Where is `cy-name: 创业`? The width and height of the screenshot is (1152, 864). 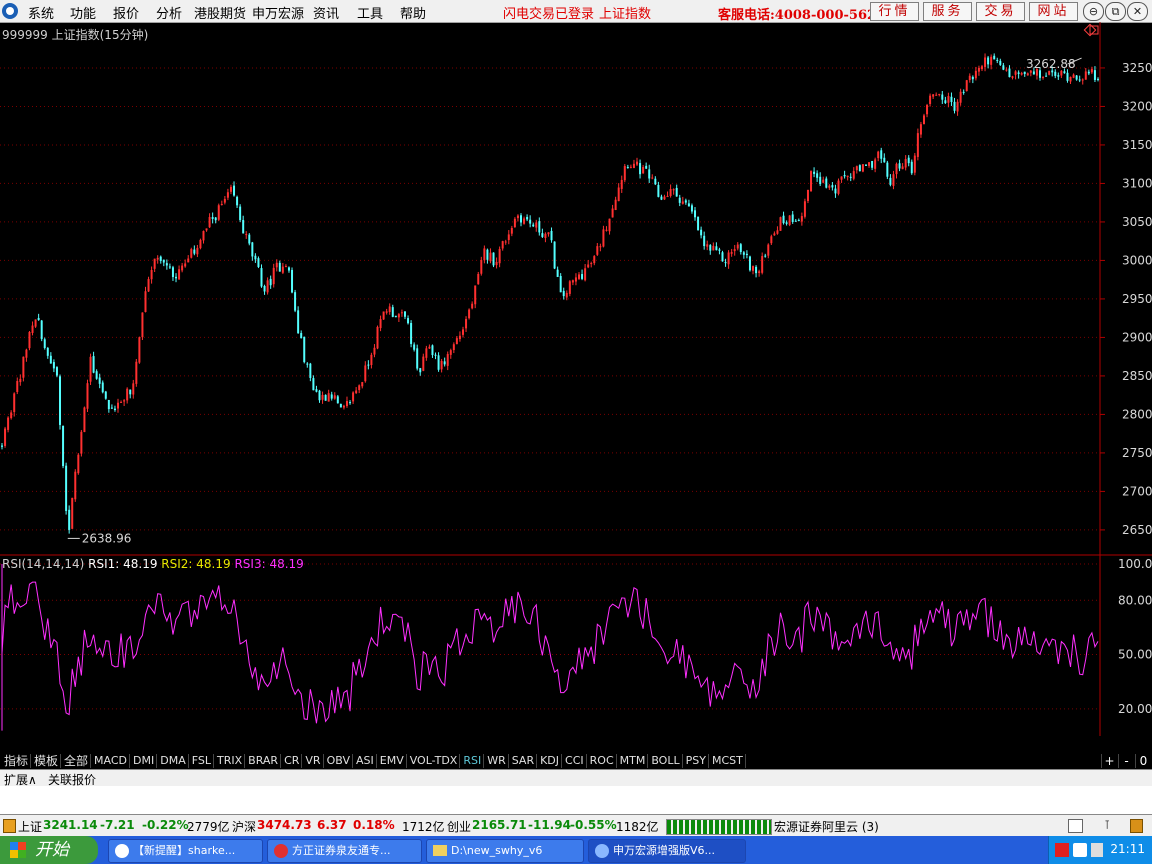 cy-name: 创业 is located at coordinates (459, 826).